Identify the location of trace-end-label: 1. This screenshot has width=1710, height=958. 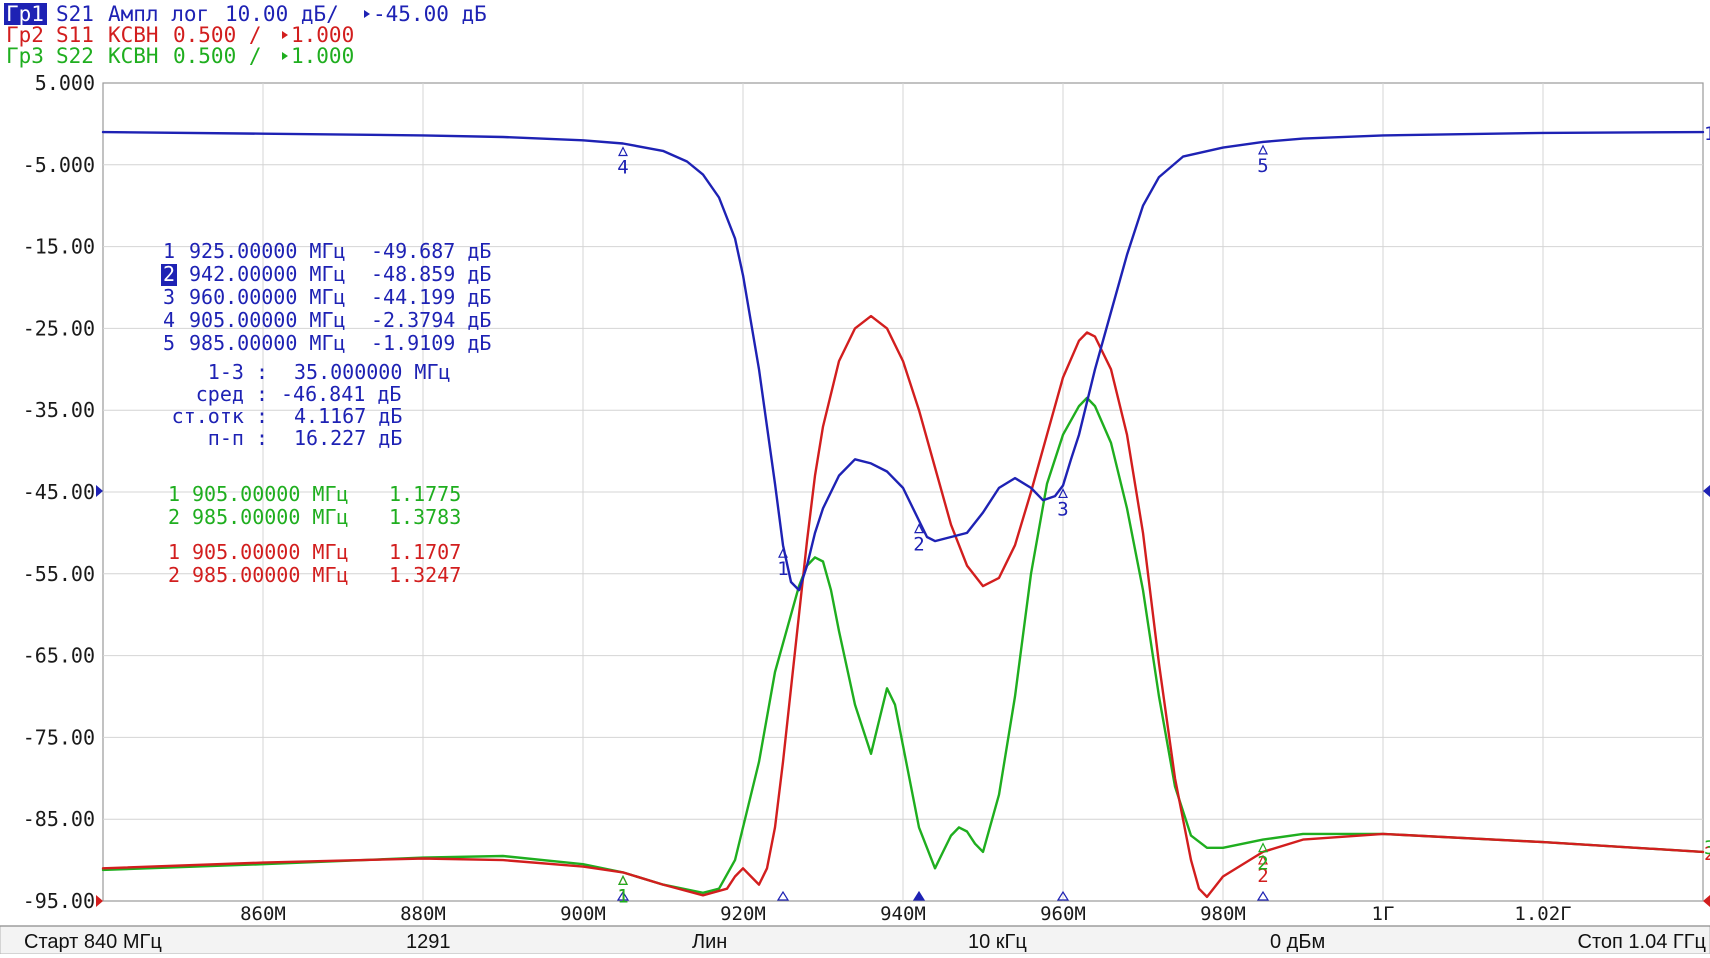
(1707, 134).